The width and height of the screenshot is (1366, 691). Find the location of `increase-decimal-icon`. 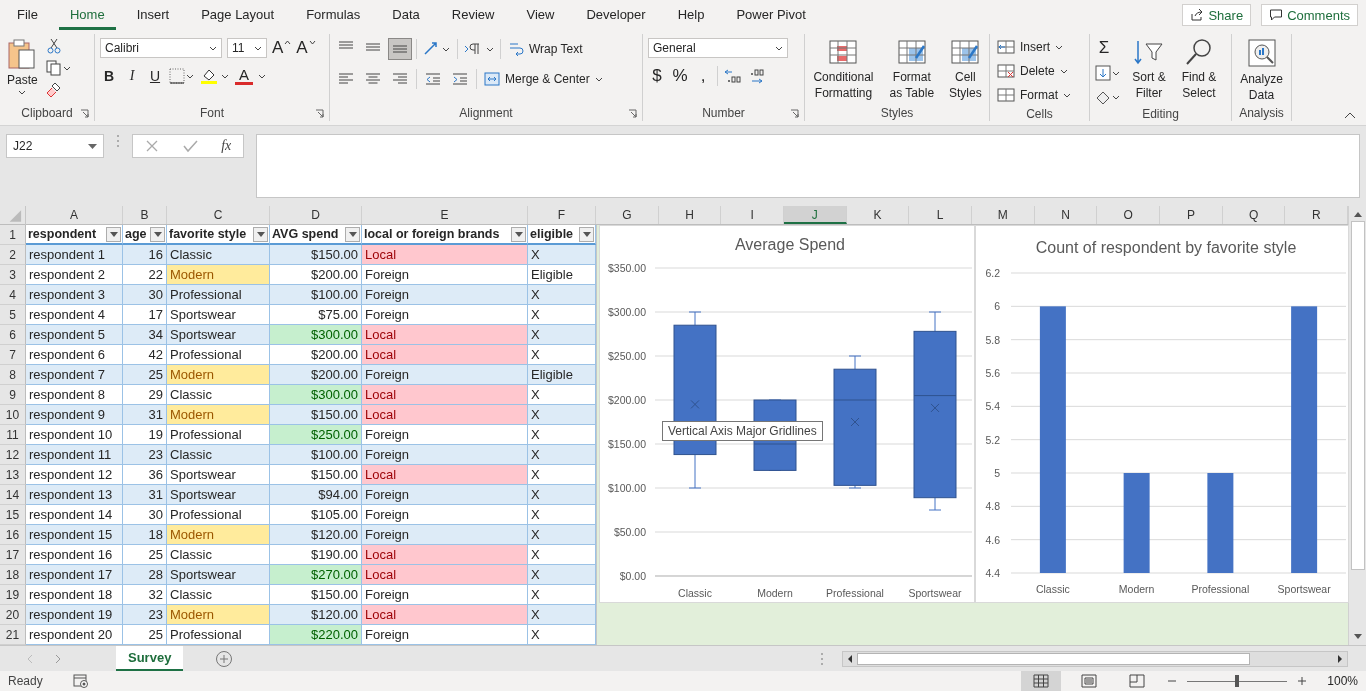

increase-decimal-icon is located at coordinates (733, 76).